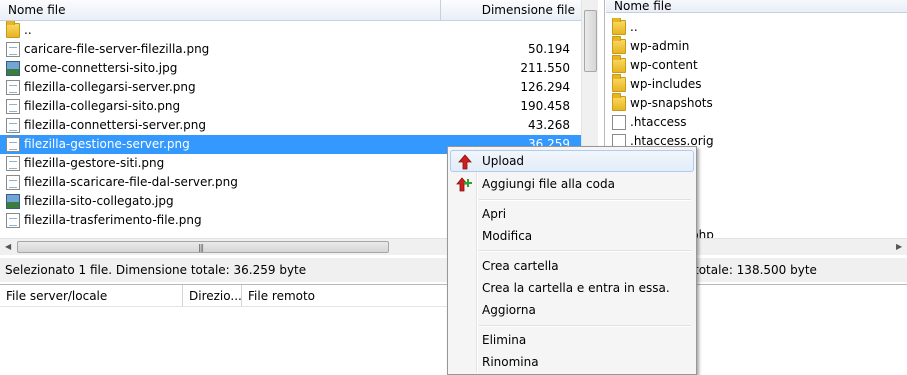 The height and width of the screenshot is (375, 907). I want to click on menu-item-edit: Modifica, so click(572, 236).